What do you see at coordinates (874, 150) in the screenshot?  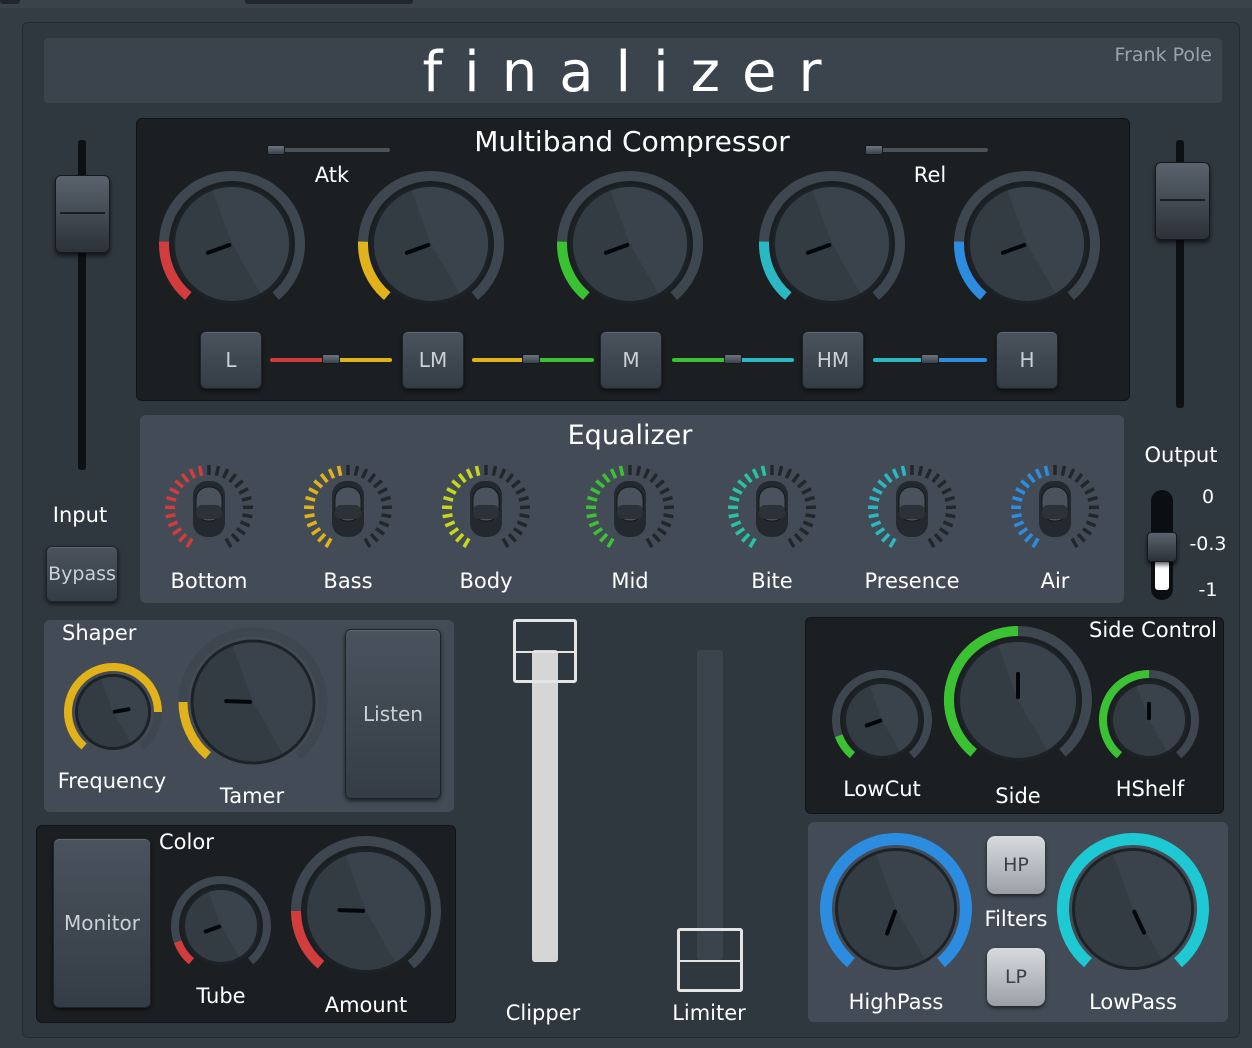 I see `rel-slider-handle` at bounding box center [874, 150].